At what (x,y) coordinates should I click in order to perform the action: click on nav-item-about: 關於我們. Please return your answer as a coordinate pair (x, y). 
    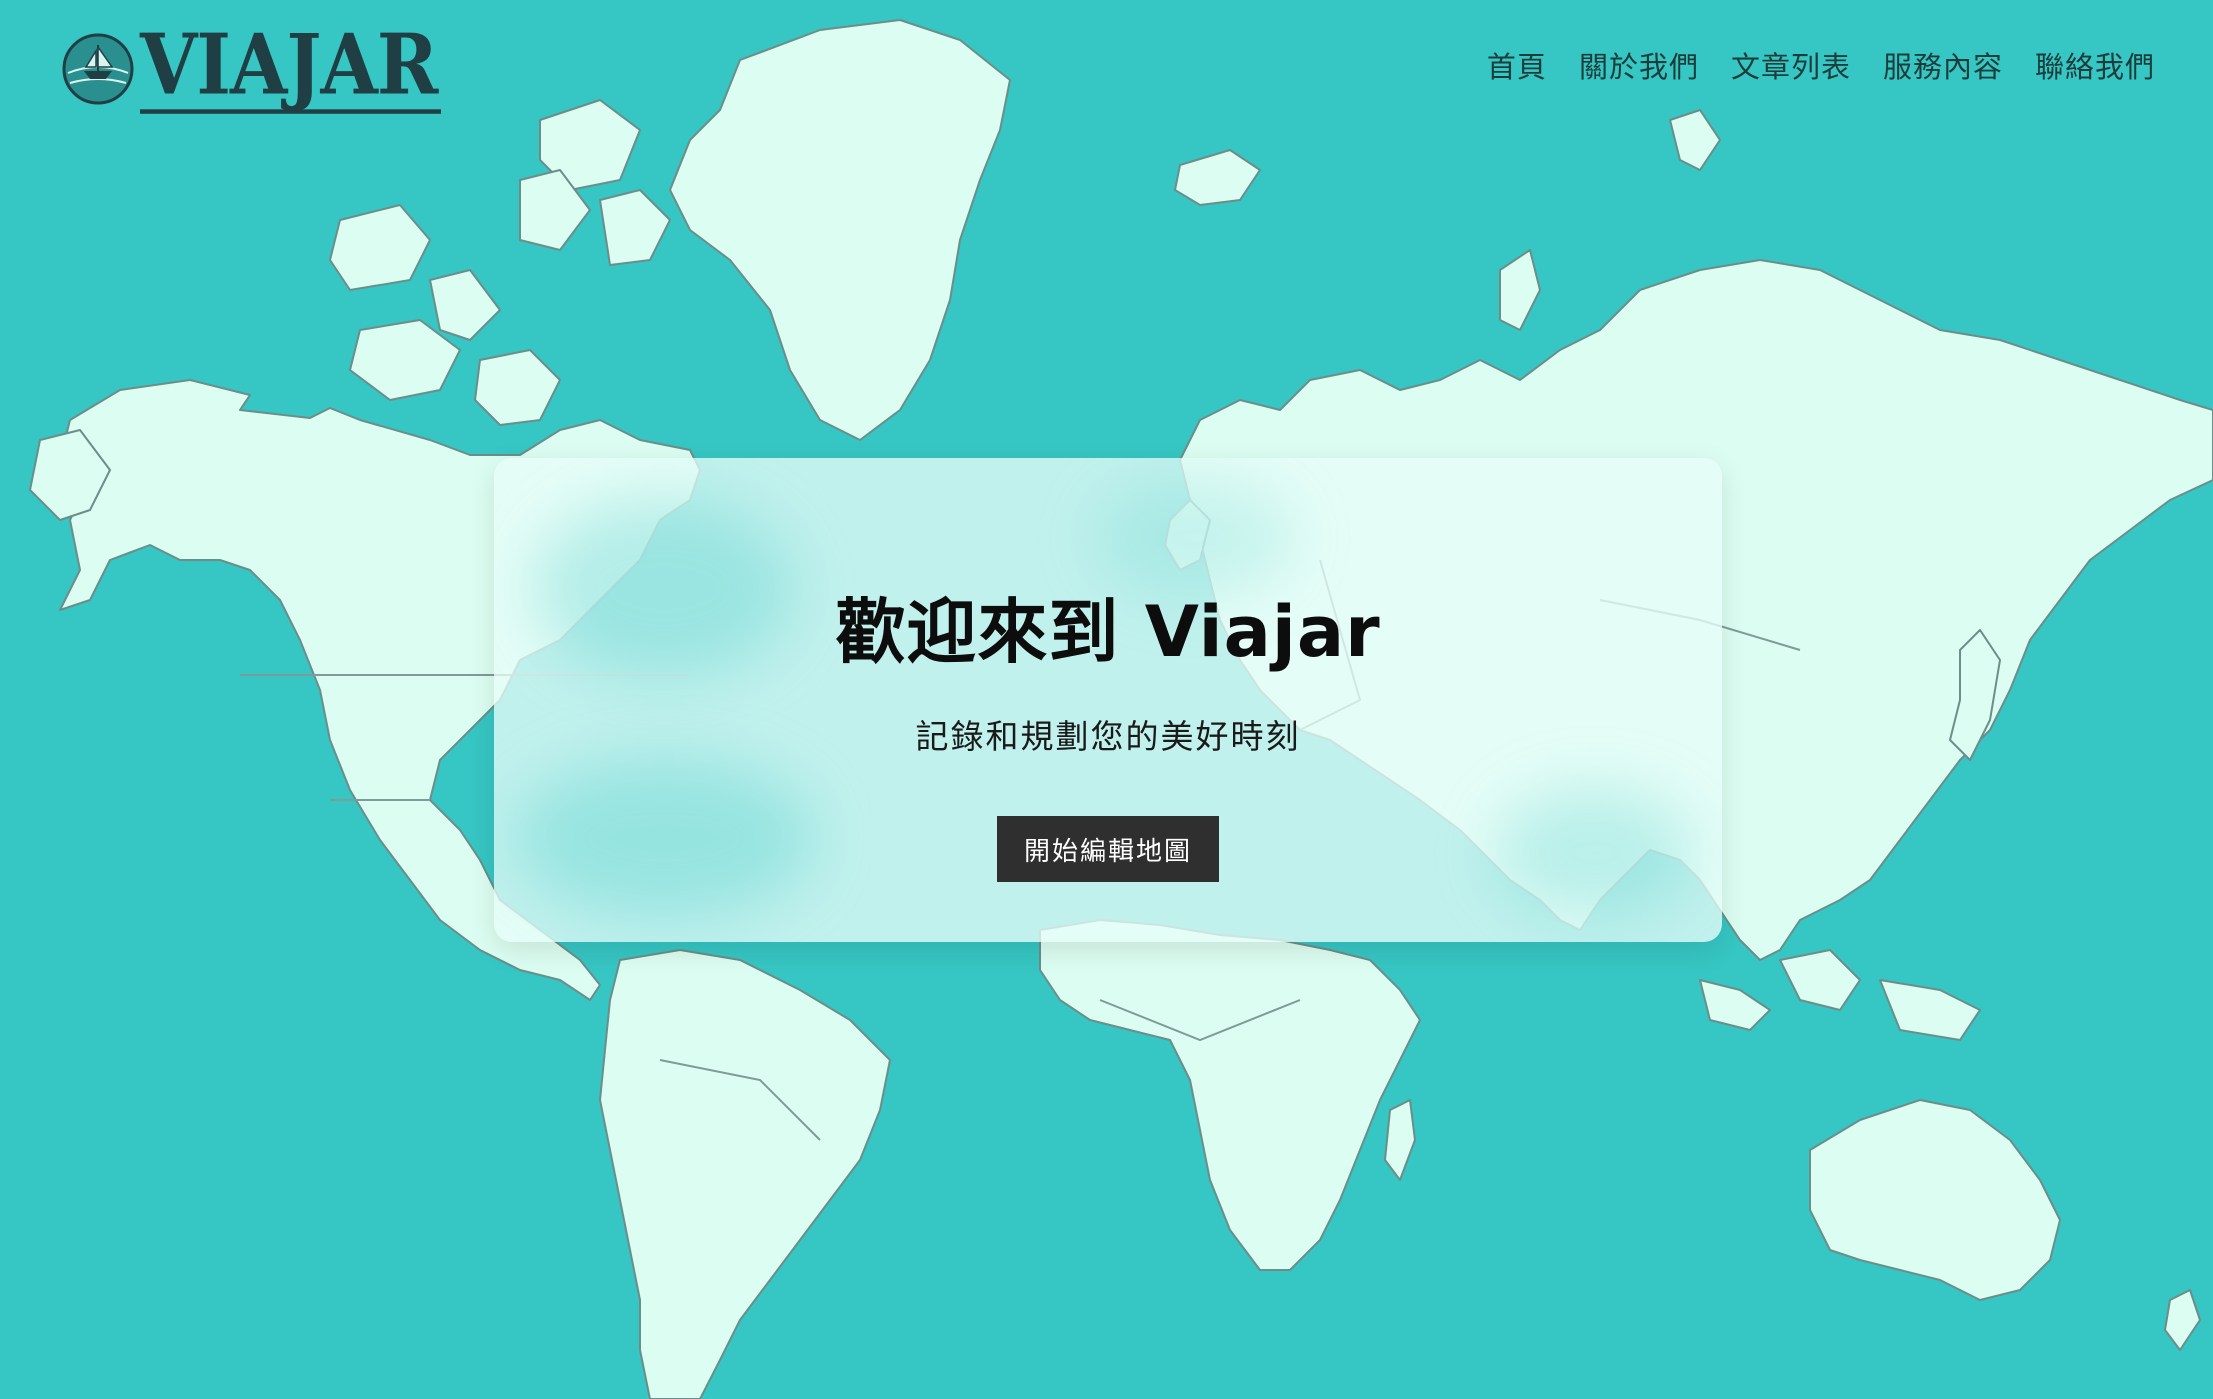
    Looking at the image, I should click on (1639, 65).